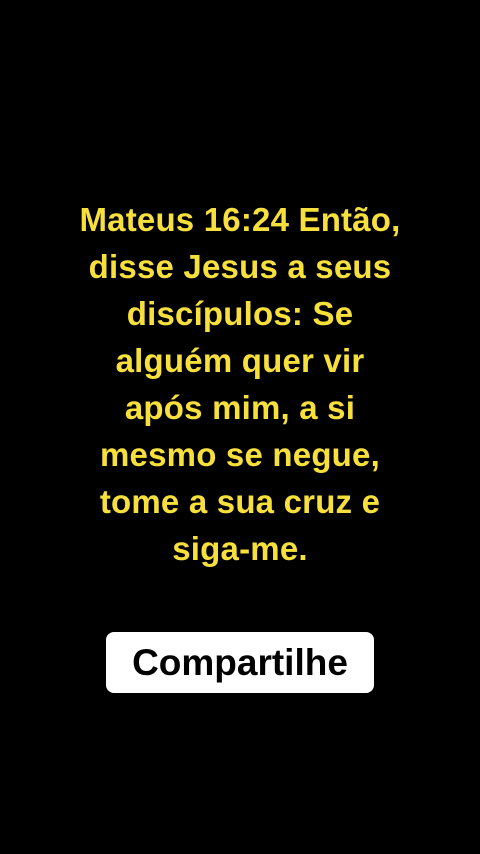 This screenshot has width=480, height=854. I want to click on share-button: Compartilhe, so click(240, 662).